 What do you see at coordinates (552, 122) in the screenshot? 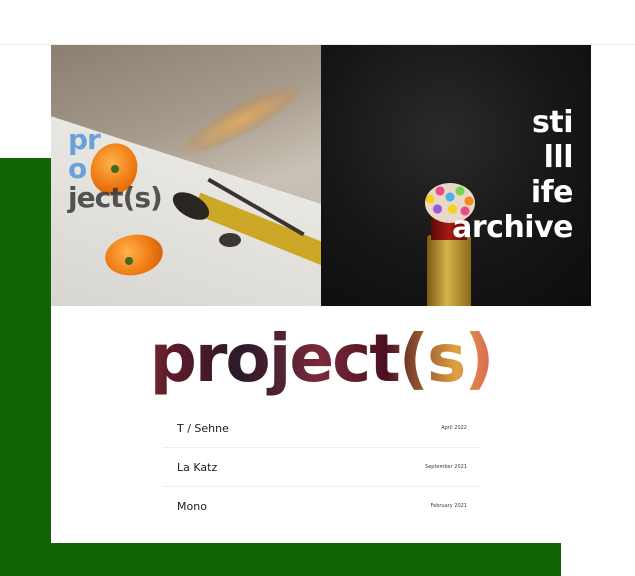
I see `hero-right-line-1: sti` at bounding box center [552, 122].